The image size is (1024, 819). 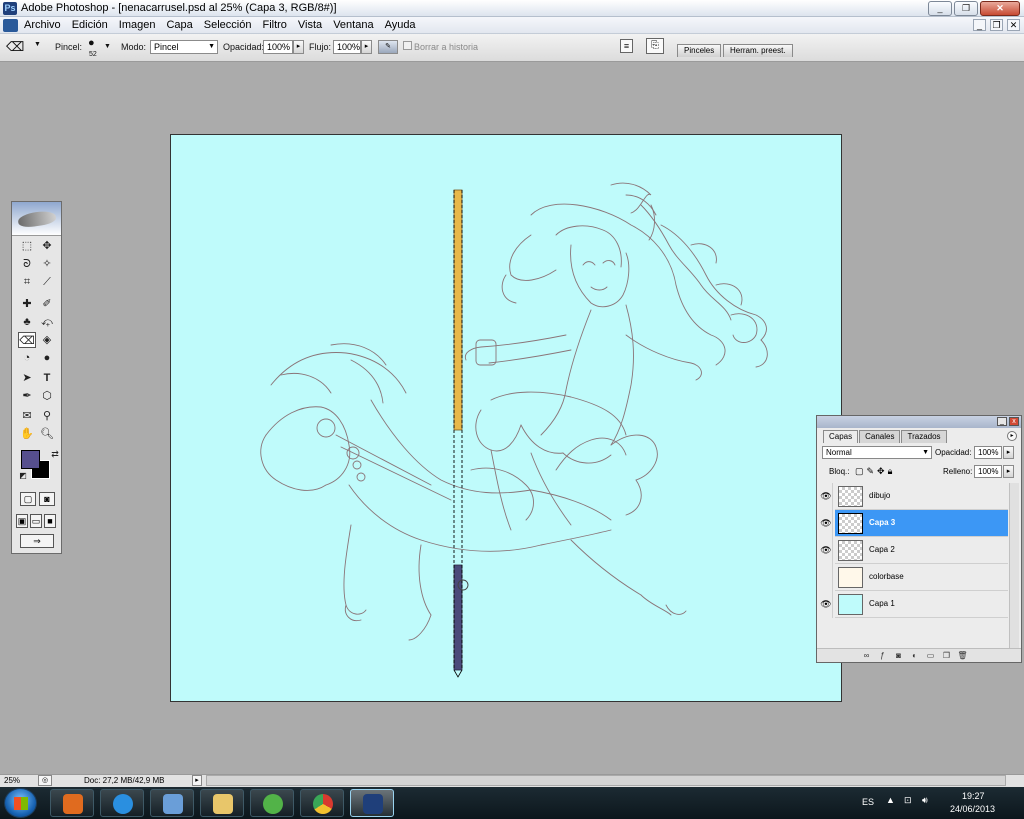 What do you see at coordinates (353, 25) in the screenshot?
I see `menu-ventana: Ventana` at bounding box center [353, 25].